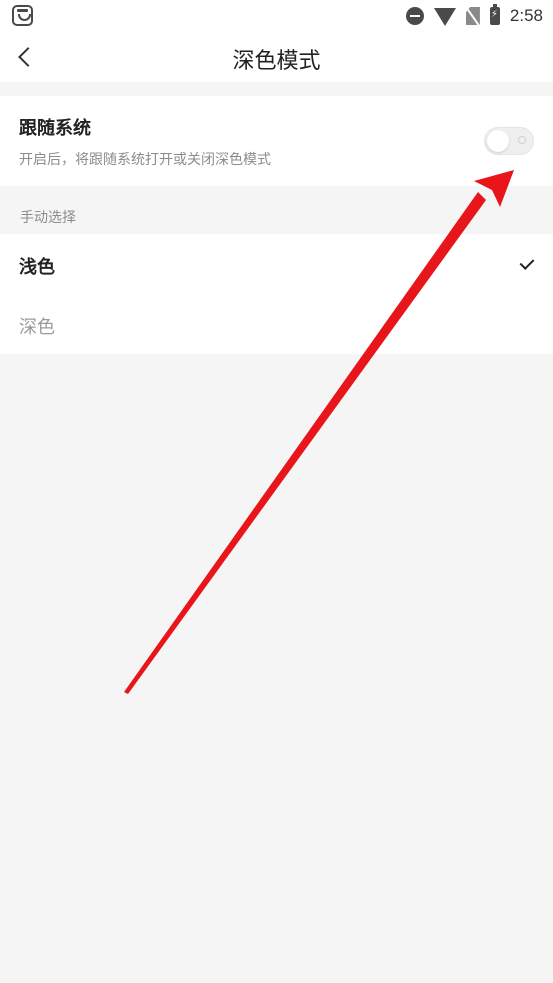  Describe the element at coordinates (276, 264) in the screenshot. I see `option-light: 浅色` at that location.